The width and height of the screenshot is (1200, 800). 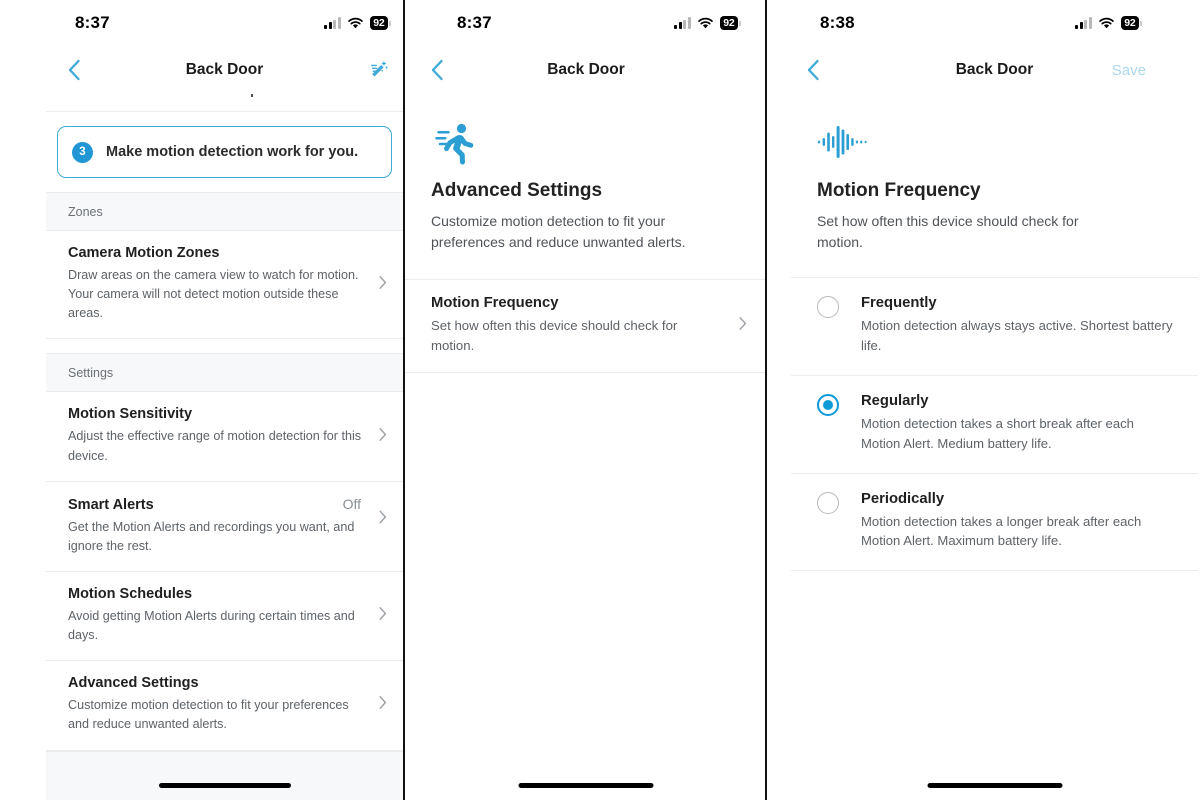 What do you see at coordinates (828, 404) in the screenshot?
I see `radio-button-selected-icon` at bounding box center [828, 404].